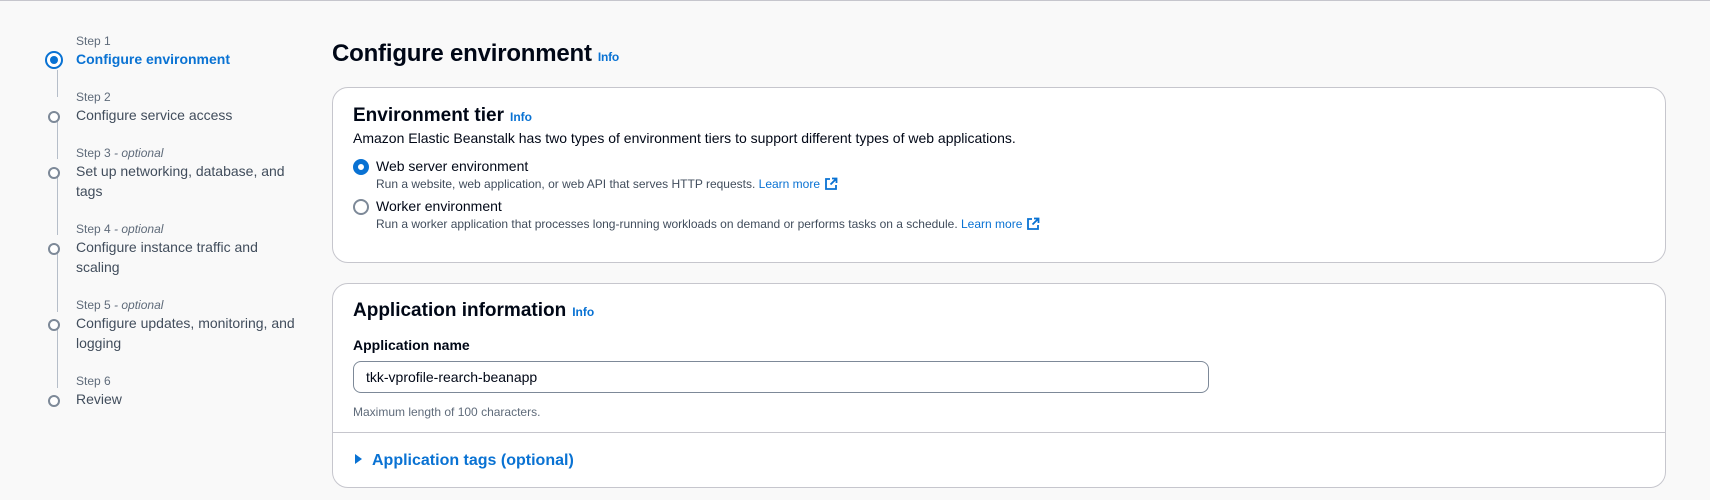 The image size is (1710, 500). I want to click on application-information-heading: Application information Info, so click(473, 311).